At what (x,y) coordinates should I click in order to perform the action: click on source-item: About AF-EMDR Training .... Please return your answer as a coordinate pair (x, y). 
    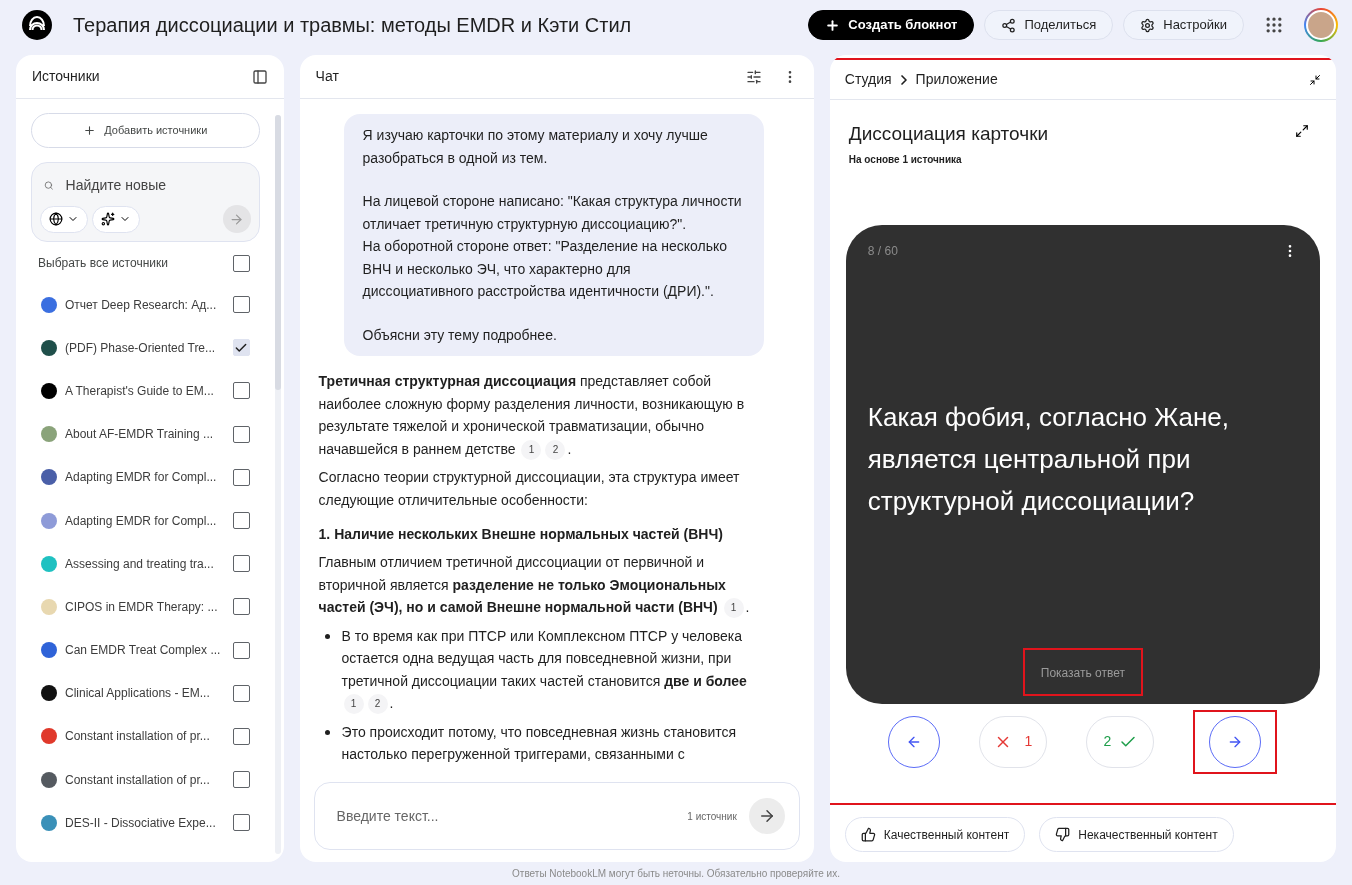
    Looking at the image, I should click on (145, 434).